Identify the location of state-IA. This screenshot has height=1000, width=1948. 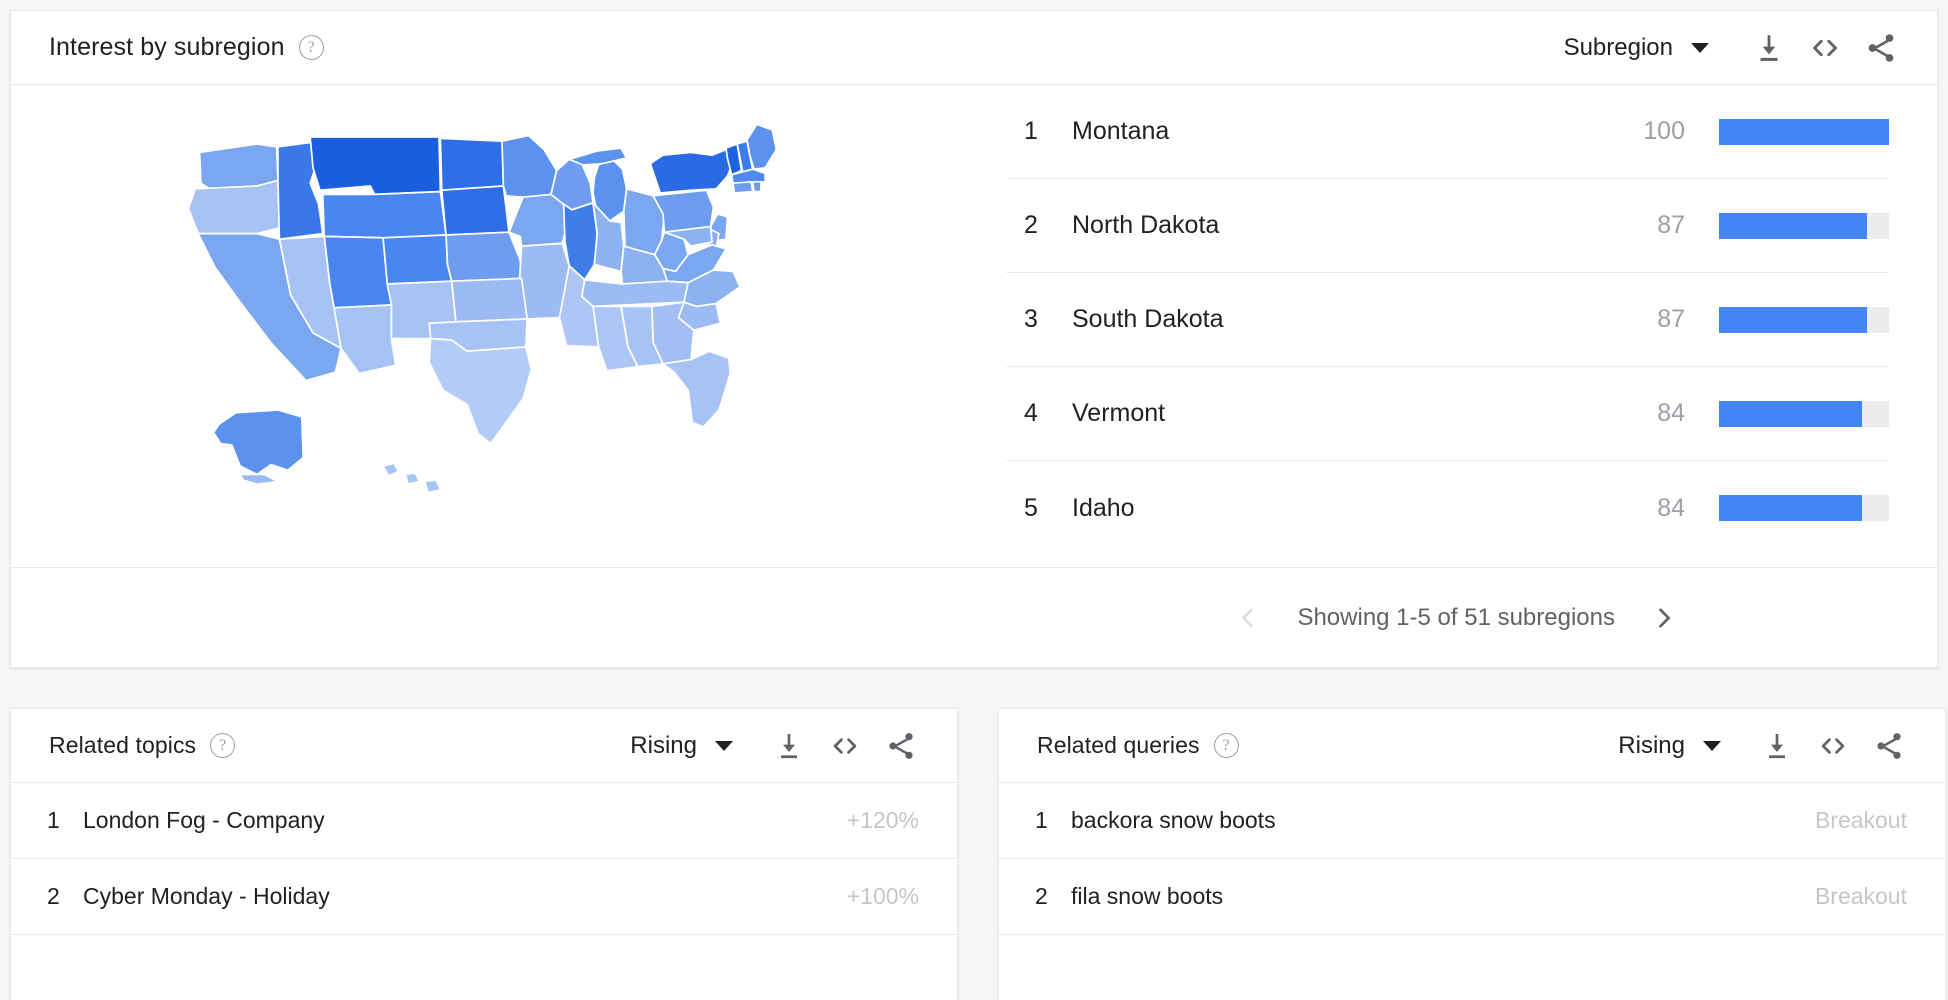
(537, 220).